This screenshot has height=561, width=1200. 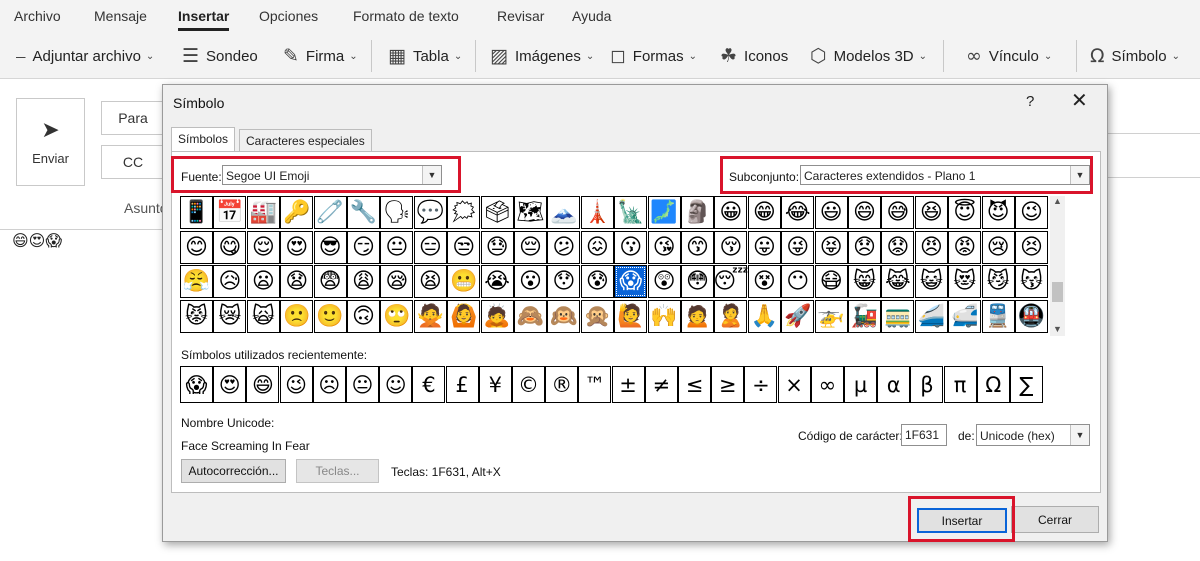 What do you see at coordinates (1033, 435) in the screenshot?
I see `from-select: Unicode (hex) ▼` at bounding box center [1033, 435].